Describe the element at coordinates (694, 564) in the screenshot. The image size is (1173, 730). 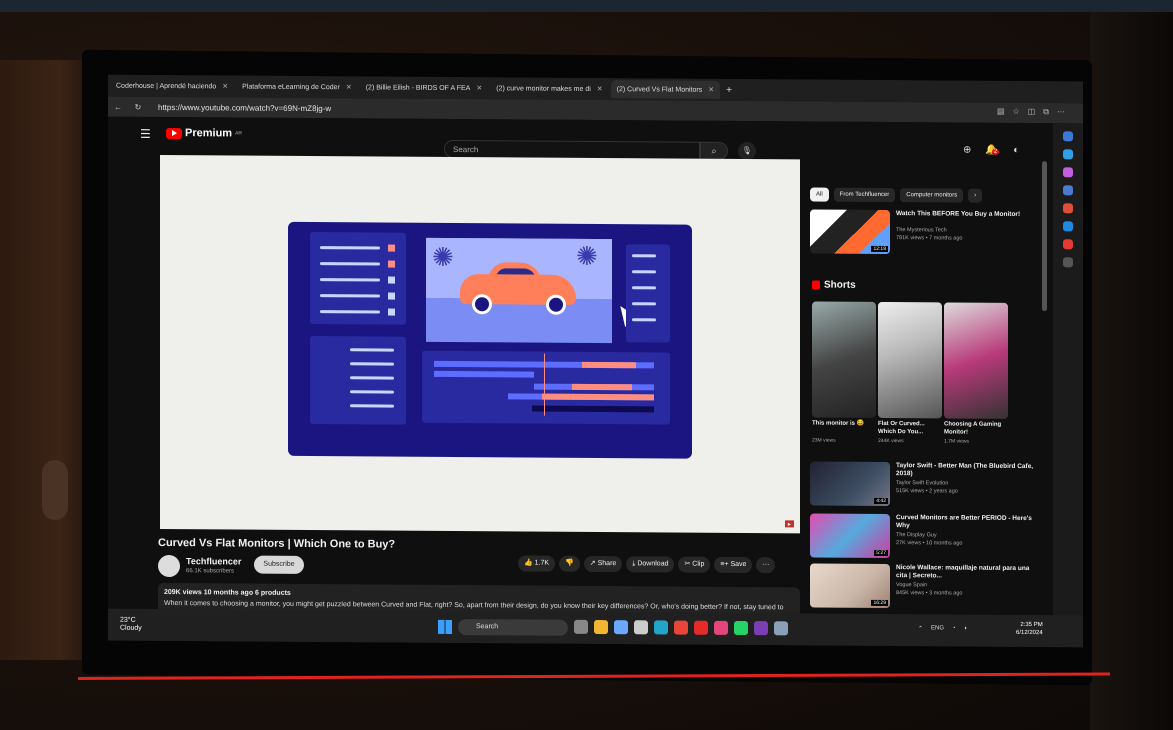
I see `clip-button: ✂ Clip` at that location.